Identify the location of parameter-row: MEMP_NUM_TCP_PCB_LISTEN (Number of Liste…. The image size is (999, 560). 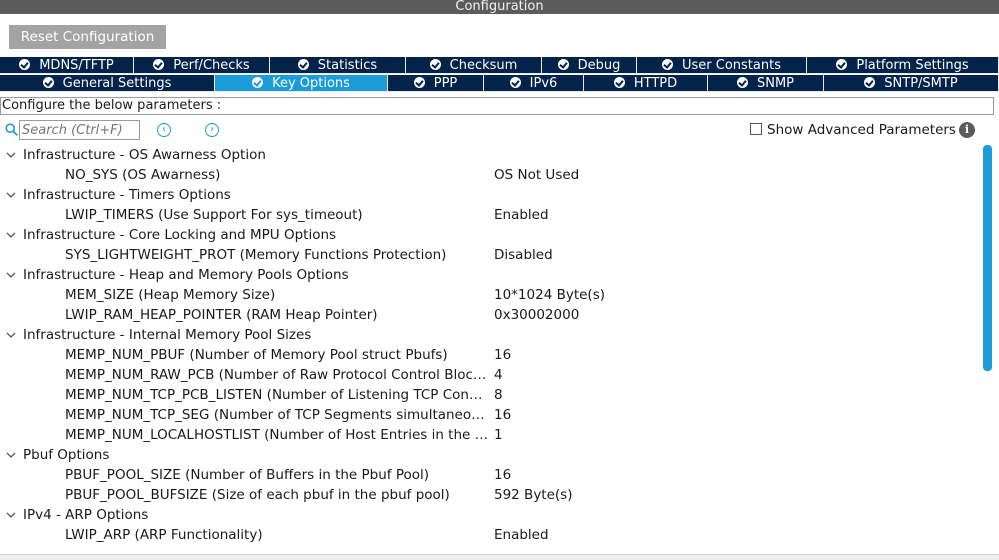
(490, 395).